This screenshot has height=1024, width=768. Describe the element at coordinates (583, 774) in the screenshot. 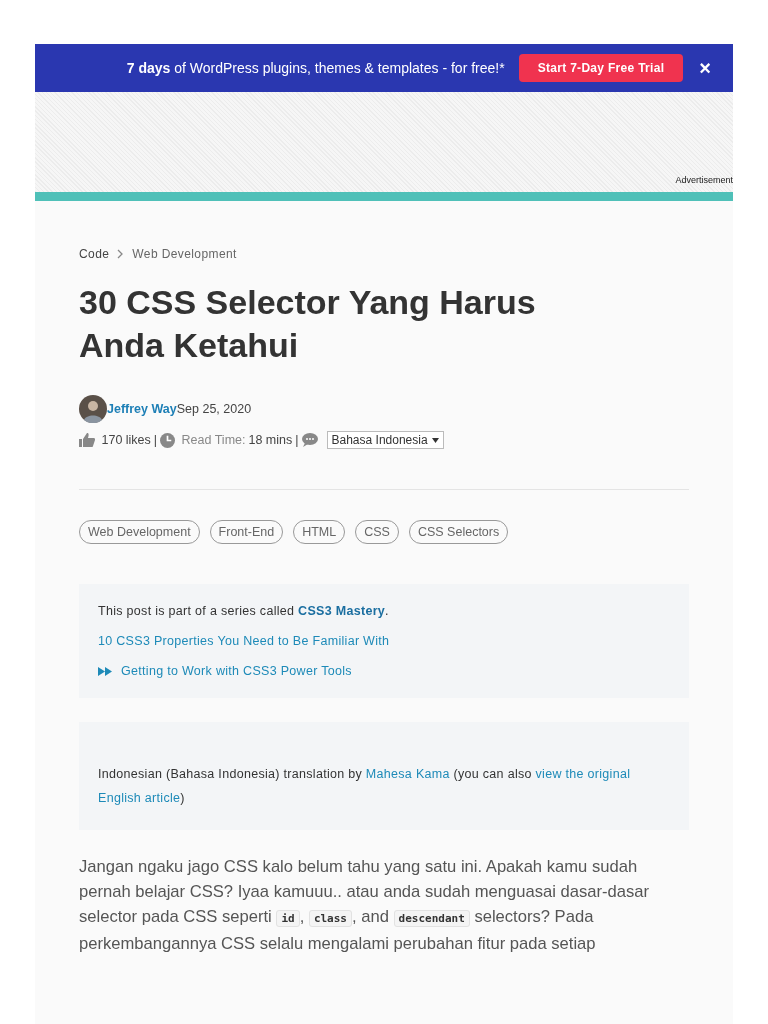

I see `translation-link: view the original` at that location.